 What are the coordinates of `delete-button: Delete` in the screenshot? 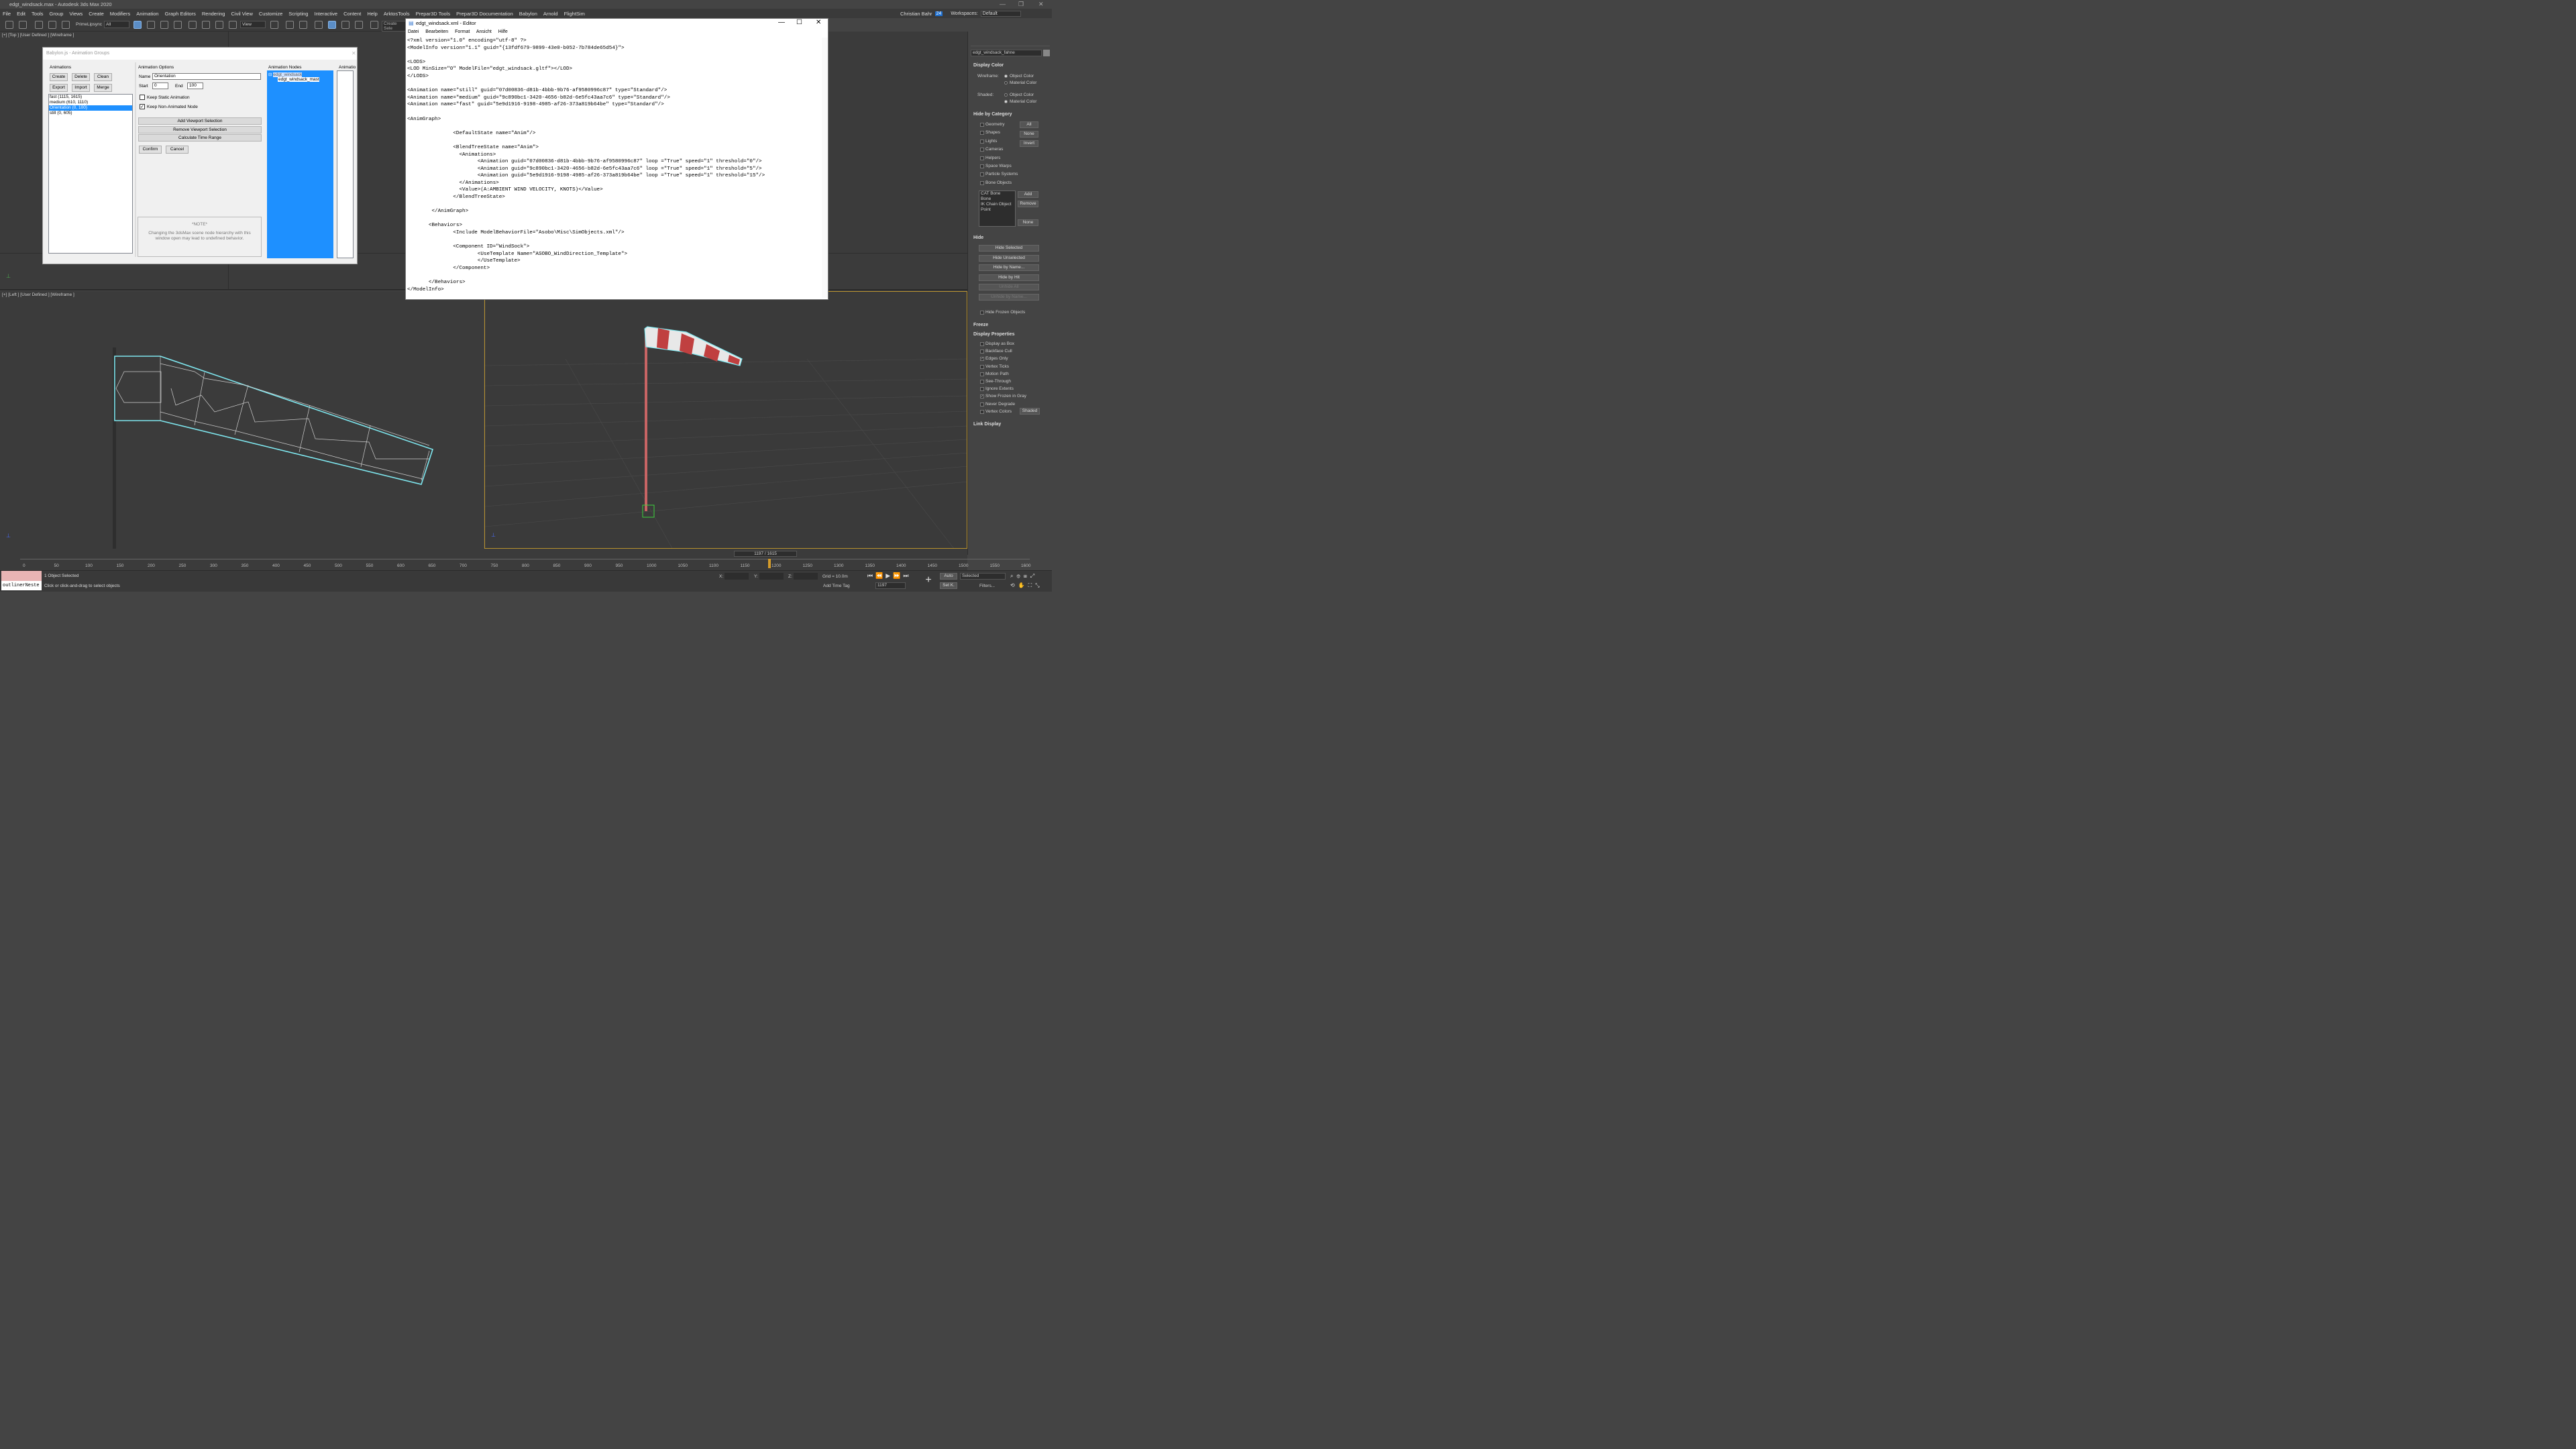 It's located at (81, 77).